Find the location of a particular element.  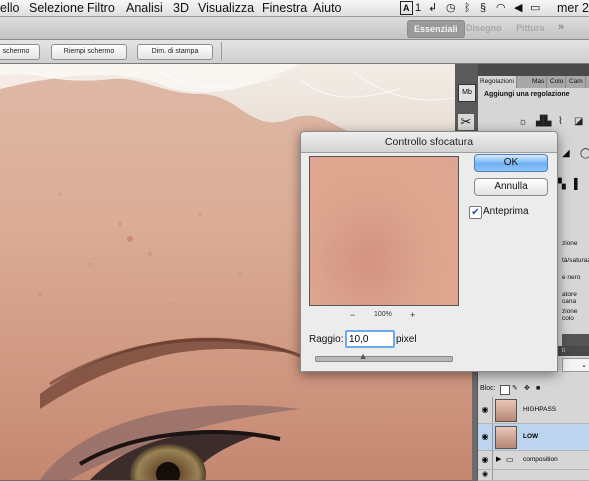

ok-button: OK is located at coordinates (511, 163).